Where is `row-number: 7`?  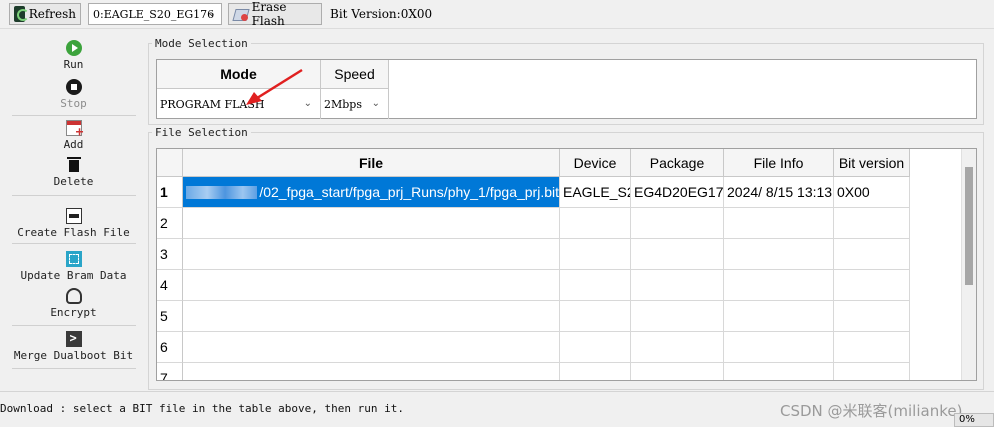
row-number: 7 is located at coordinates (170, 371).